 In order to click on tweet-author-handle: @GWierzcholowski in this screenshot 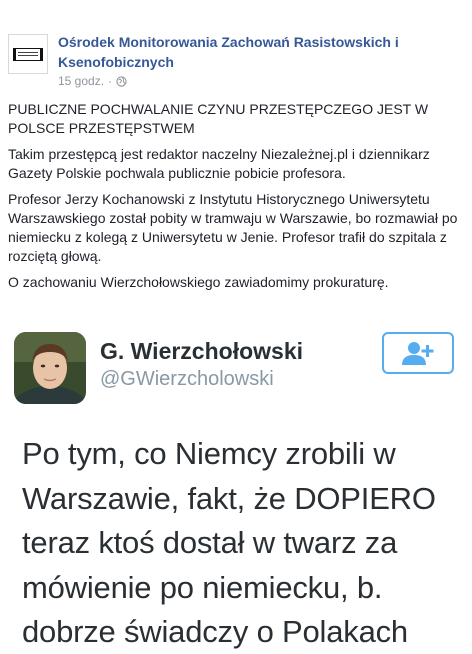, I will do `click(187, 379)`.